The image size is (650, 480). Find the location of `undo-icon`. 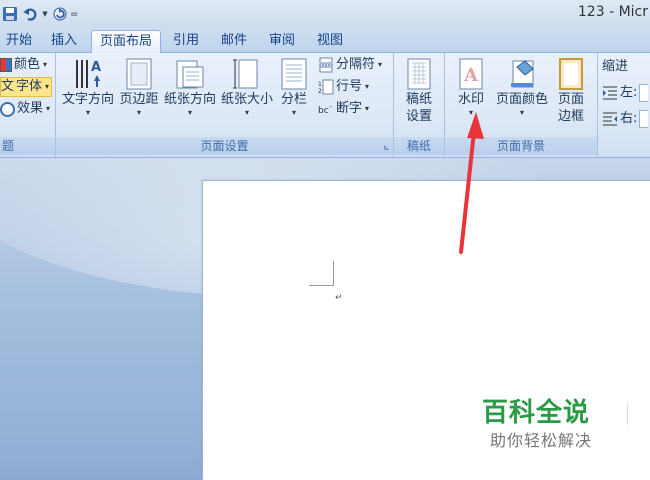

undo-icon is located at coordinates (30, 14).